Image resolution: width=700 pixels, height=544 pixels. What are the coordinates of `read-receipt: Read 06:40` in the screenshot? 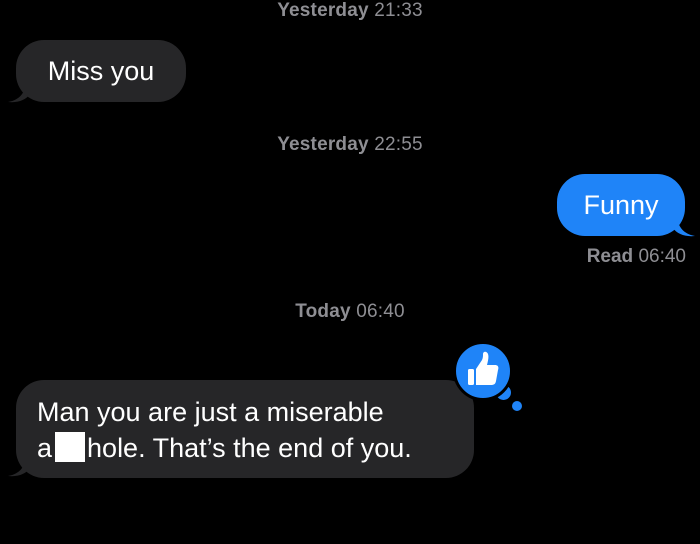 It's located at (636, 257).